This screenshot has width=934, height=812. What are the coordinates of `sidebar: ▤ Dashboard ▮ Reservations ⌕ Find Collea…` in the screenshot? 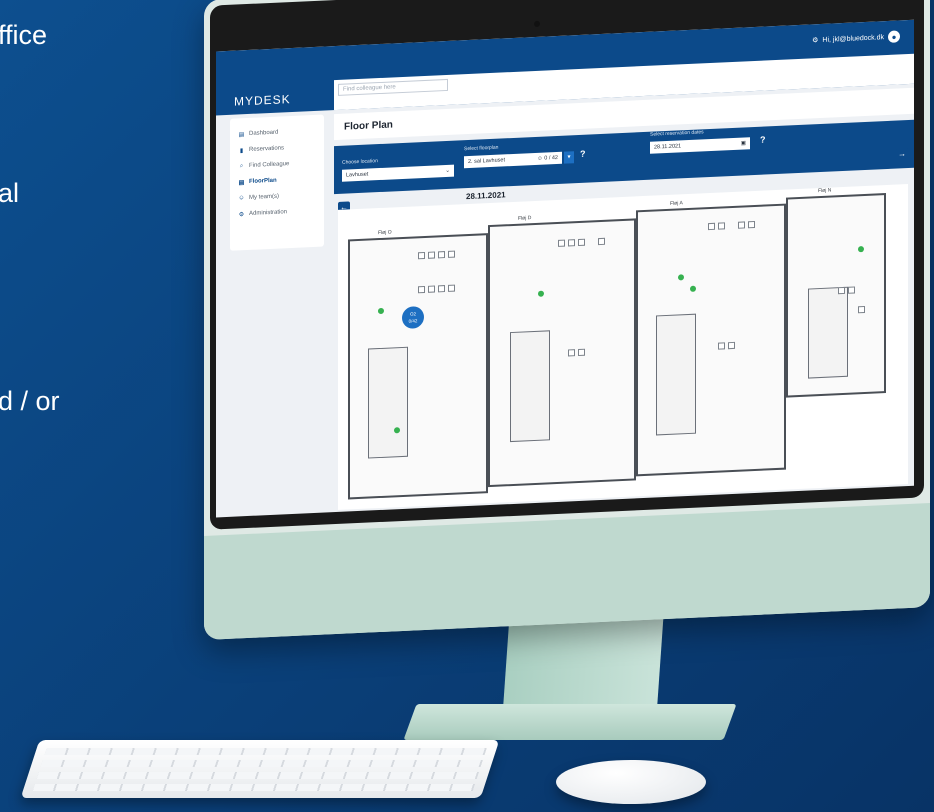 It's located at (277, 182).